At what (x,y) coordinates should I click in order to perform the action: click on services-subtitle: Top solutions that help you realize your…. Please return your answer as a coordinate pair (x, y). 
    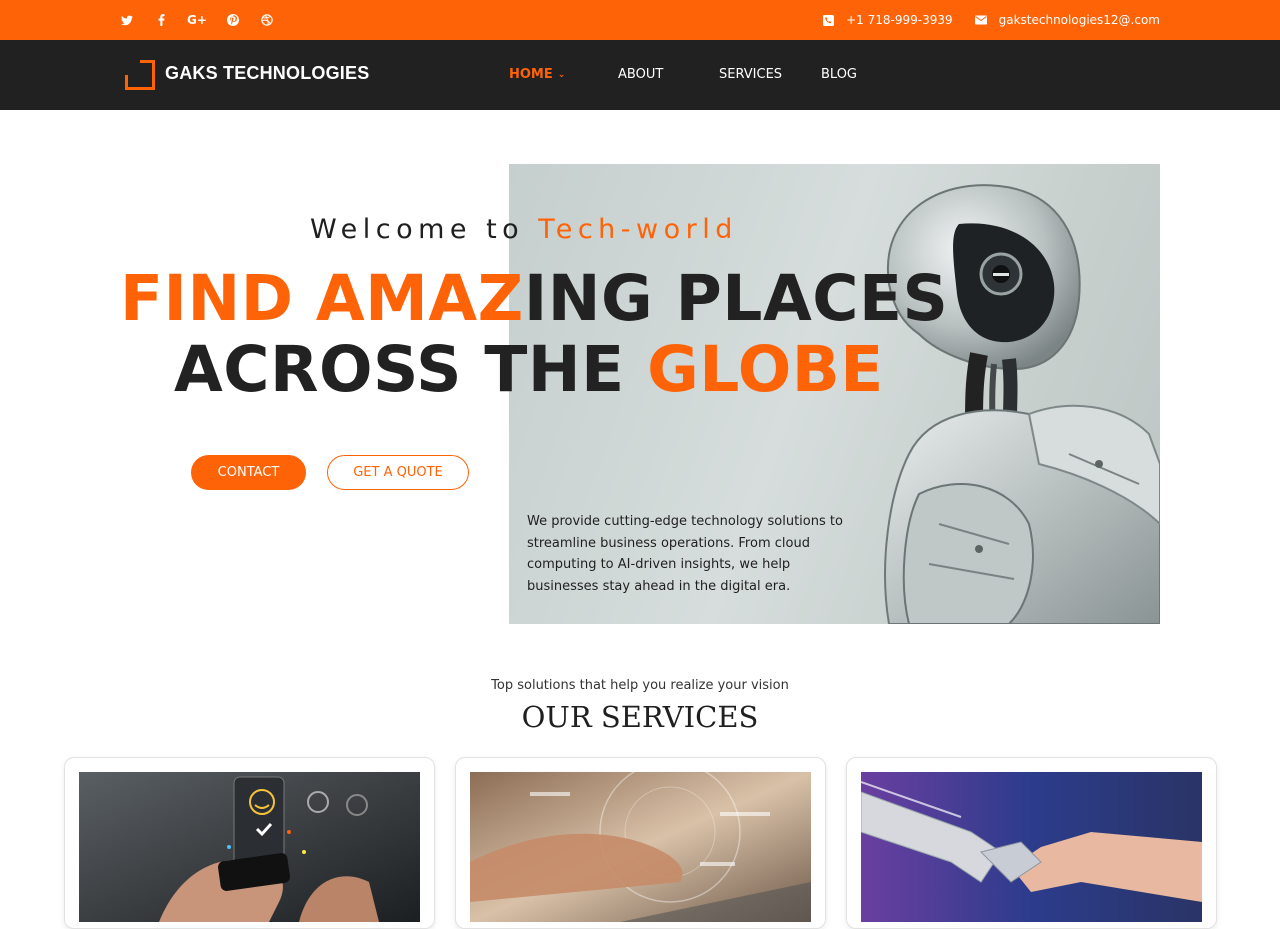
    Looking at the image, I should click on (640, 685).